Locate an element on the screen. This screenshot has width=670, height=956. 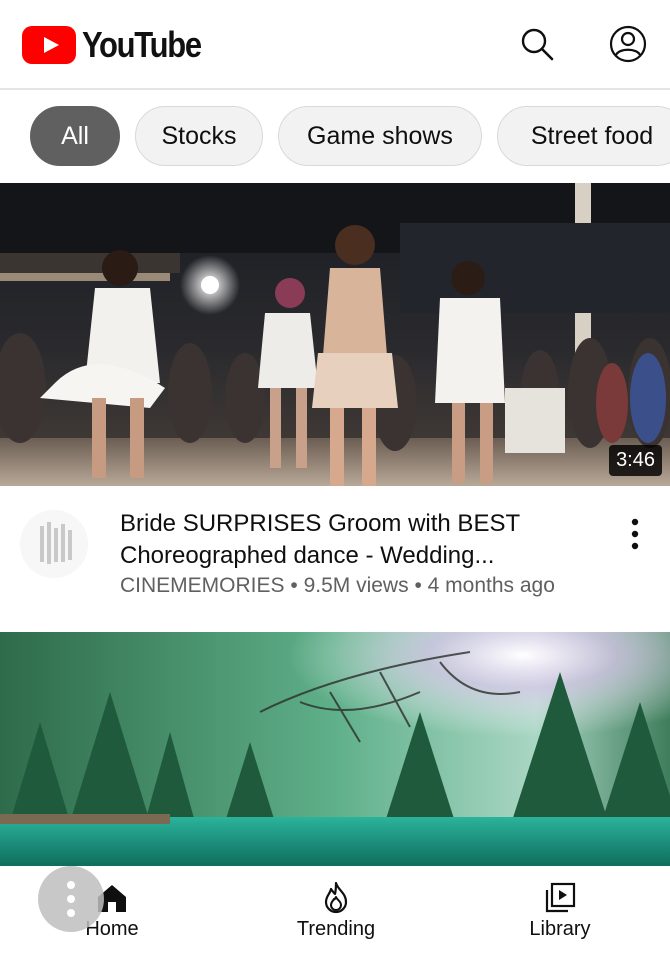
category-chips-bar: All Stocks Game shows Street food is located at coordinates (335, 136).